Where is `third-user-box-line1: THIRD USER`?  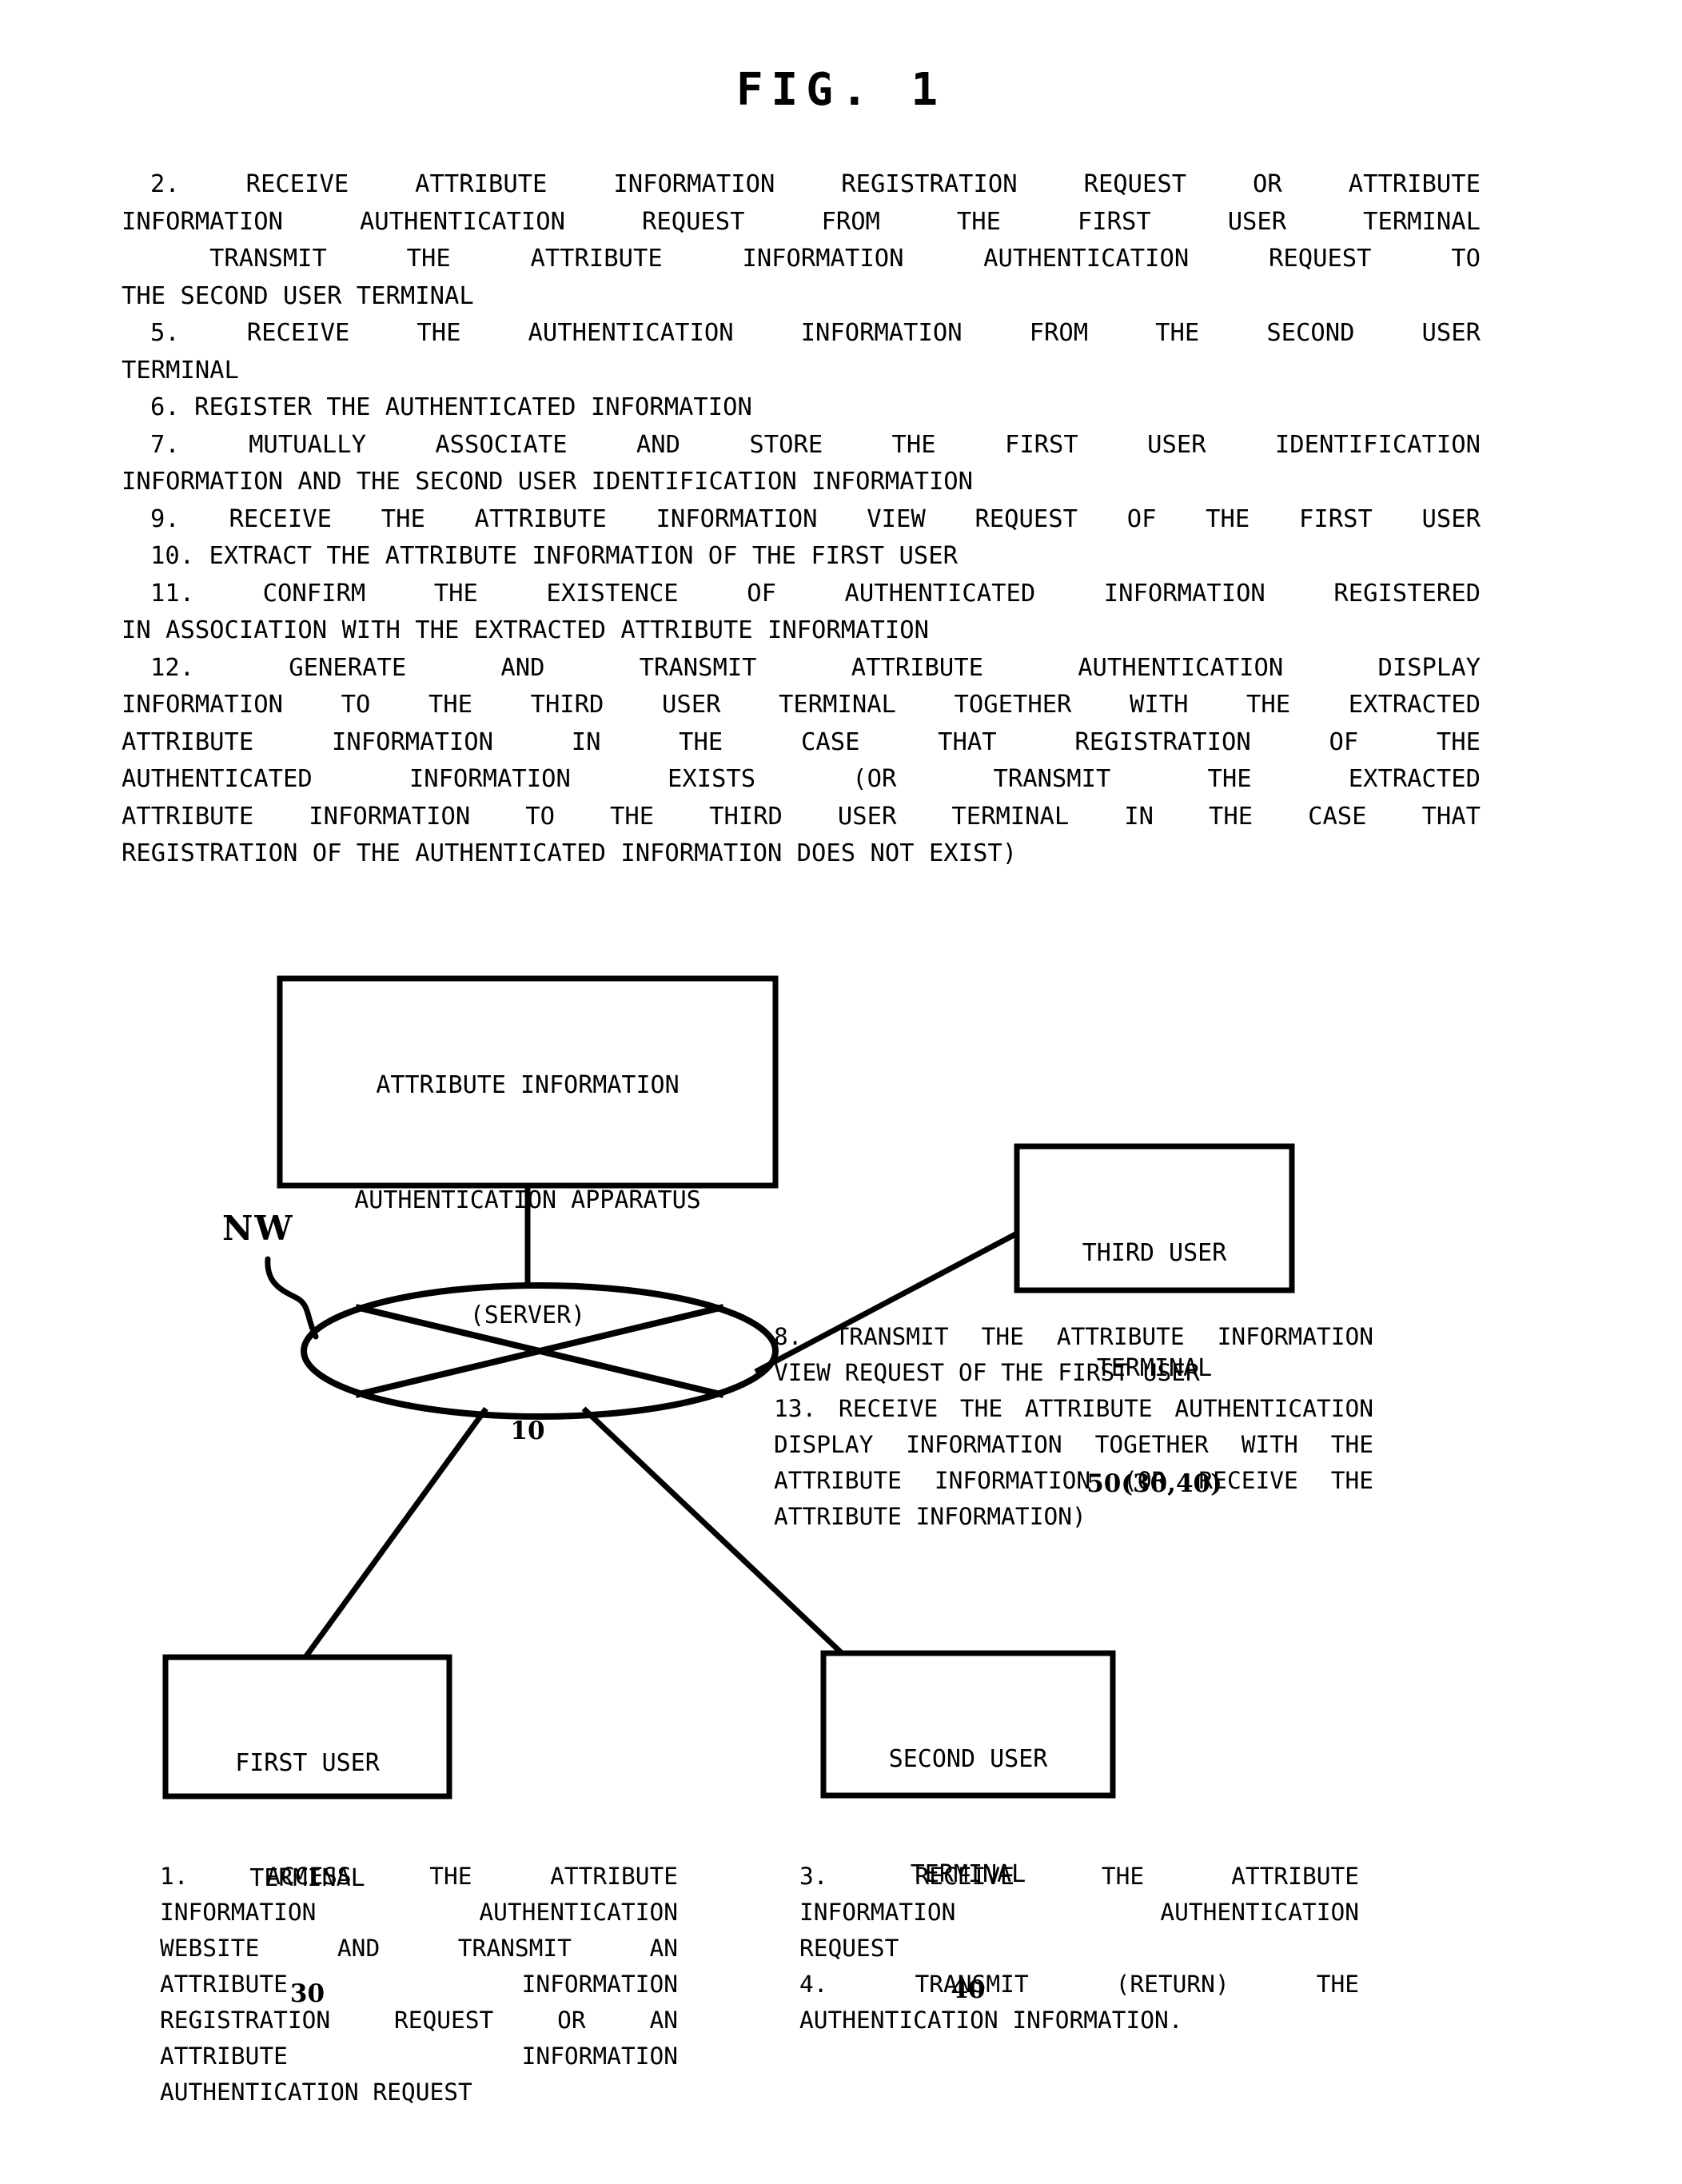
third-user-box-line1: THIRD USER is located at coordinates (1154, 1253).